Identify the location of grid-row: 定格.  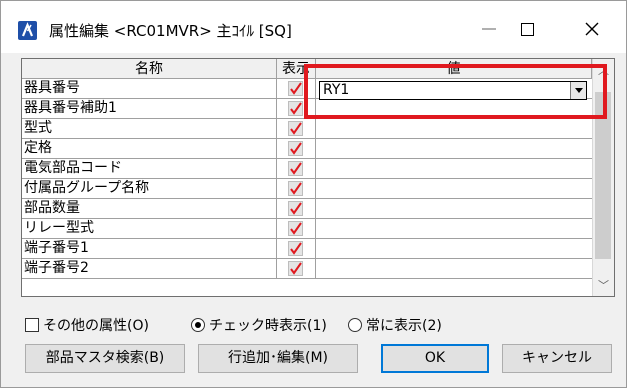
(307, 149).